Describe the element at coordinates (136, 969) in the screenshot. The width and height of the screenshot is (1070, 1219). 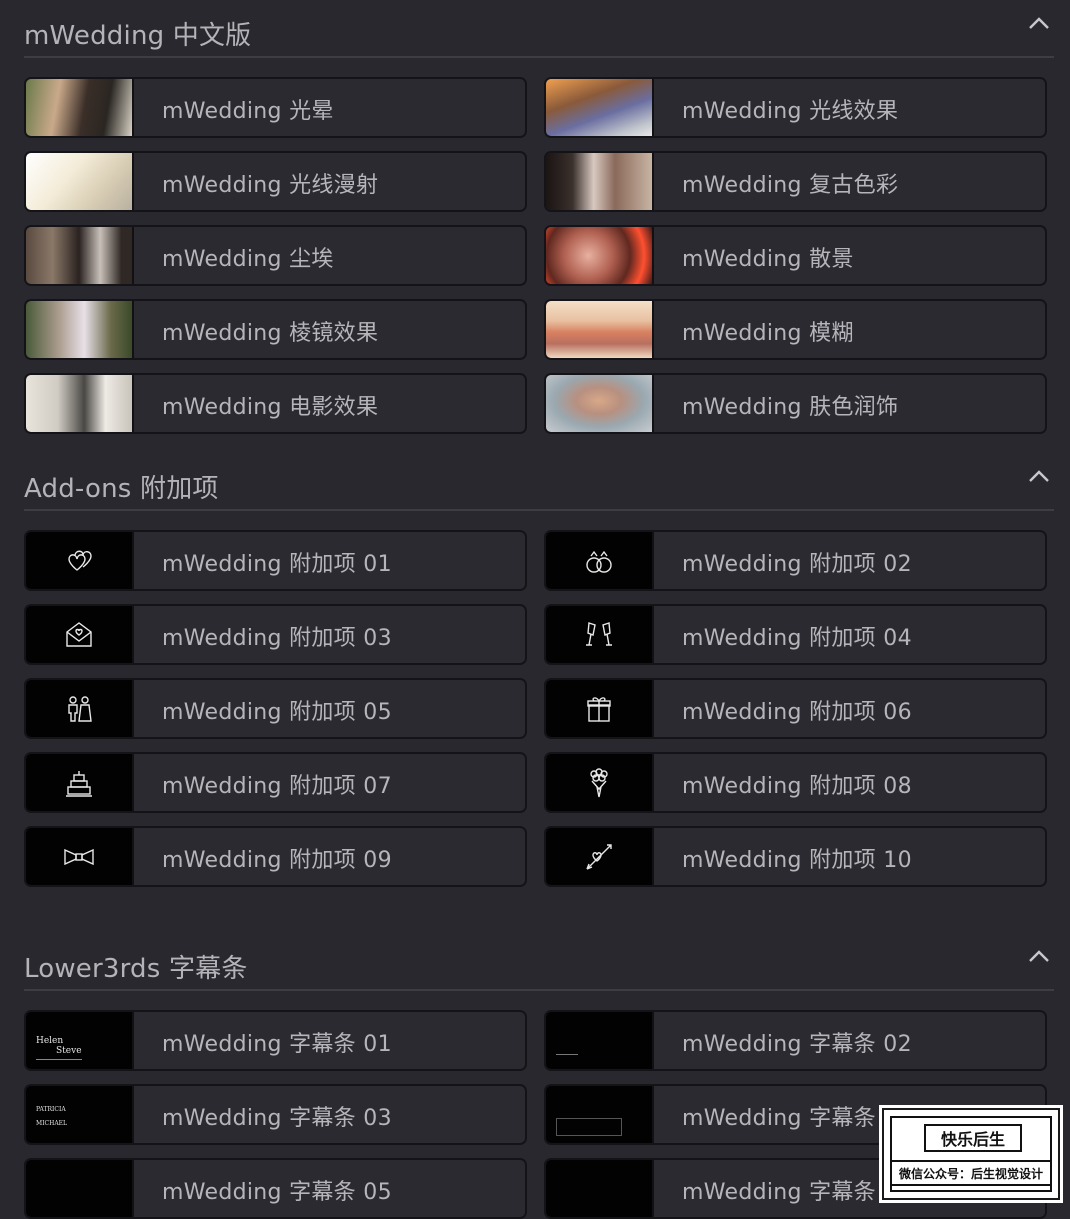
I see `section-title: Lower3rds 字幕条` at that location.